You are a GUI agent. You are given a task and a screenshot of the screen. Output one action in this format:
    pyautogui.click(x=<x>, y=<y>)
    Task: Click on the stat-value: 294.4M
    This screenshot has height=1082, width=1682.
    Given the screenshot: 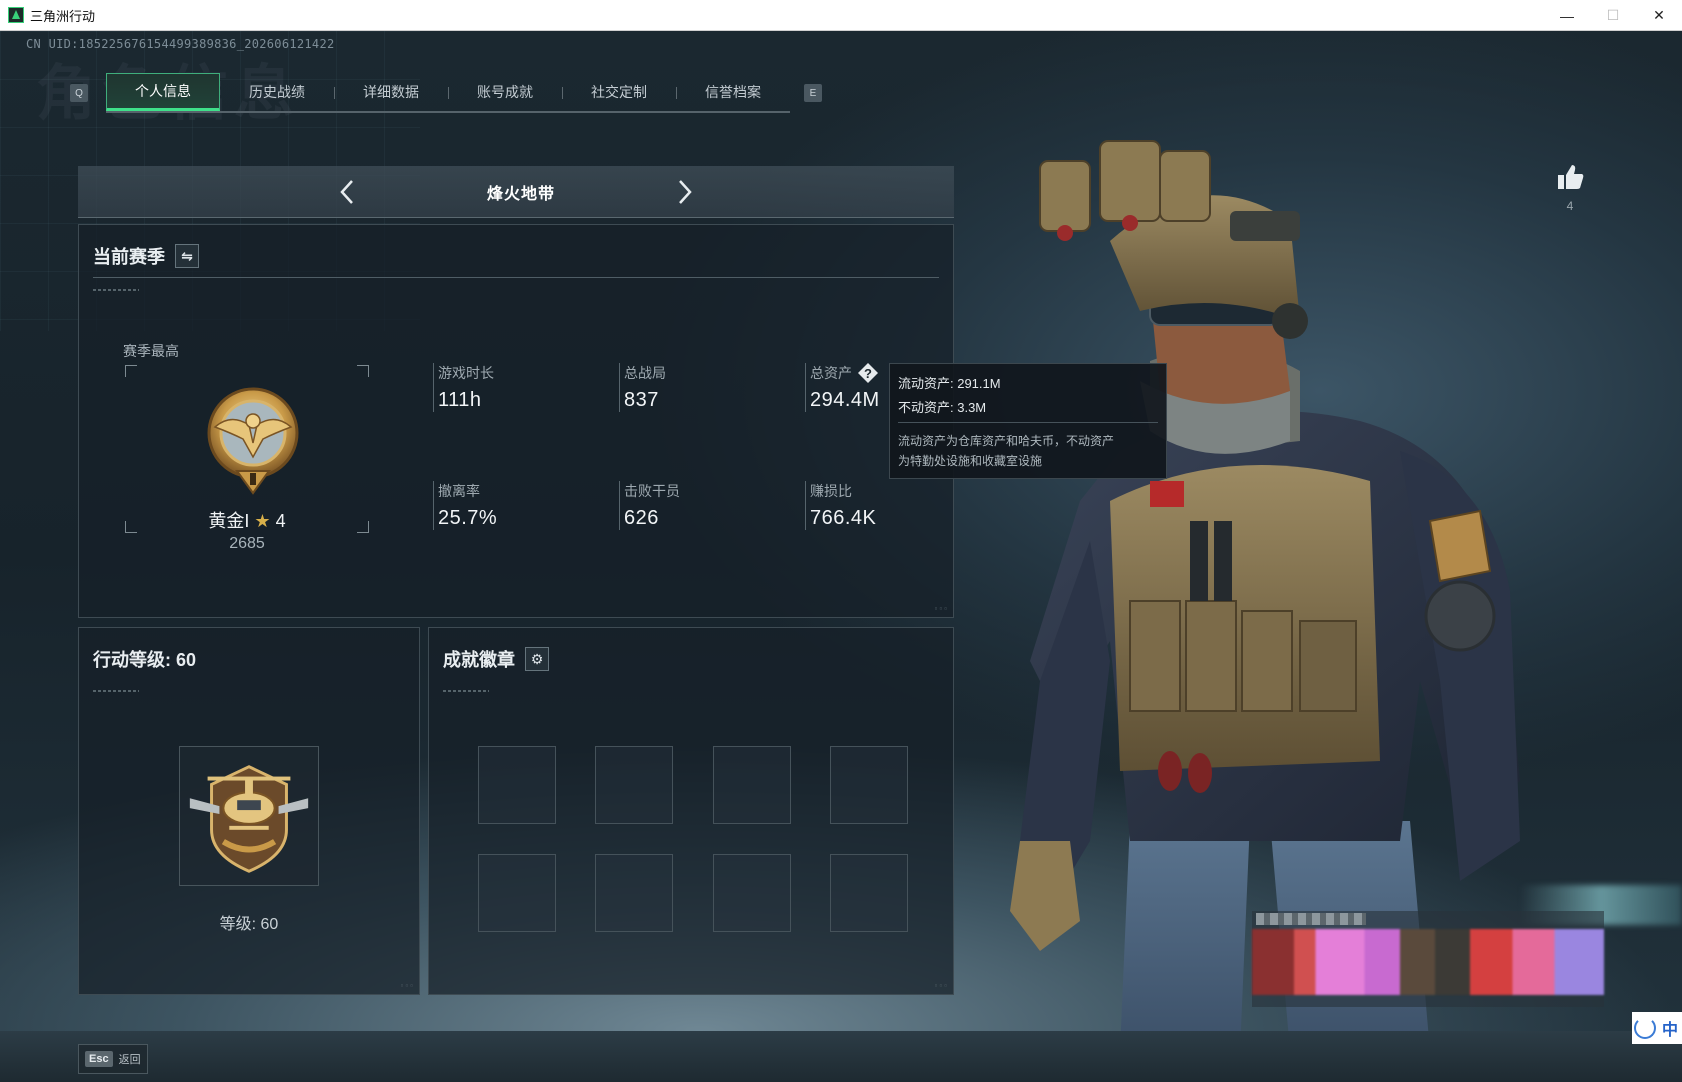 What is the action you would take?
    pyautogui.click(x=845, y=400)
    